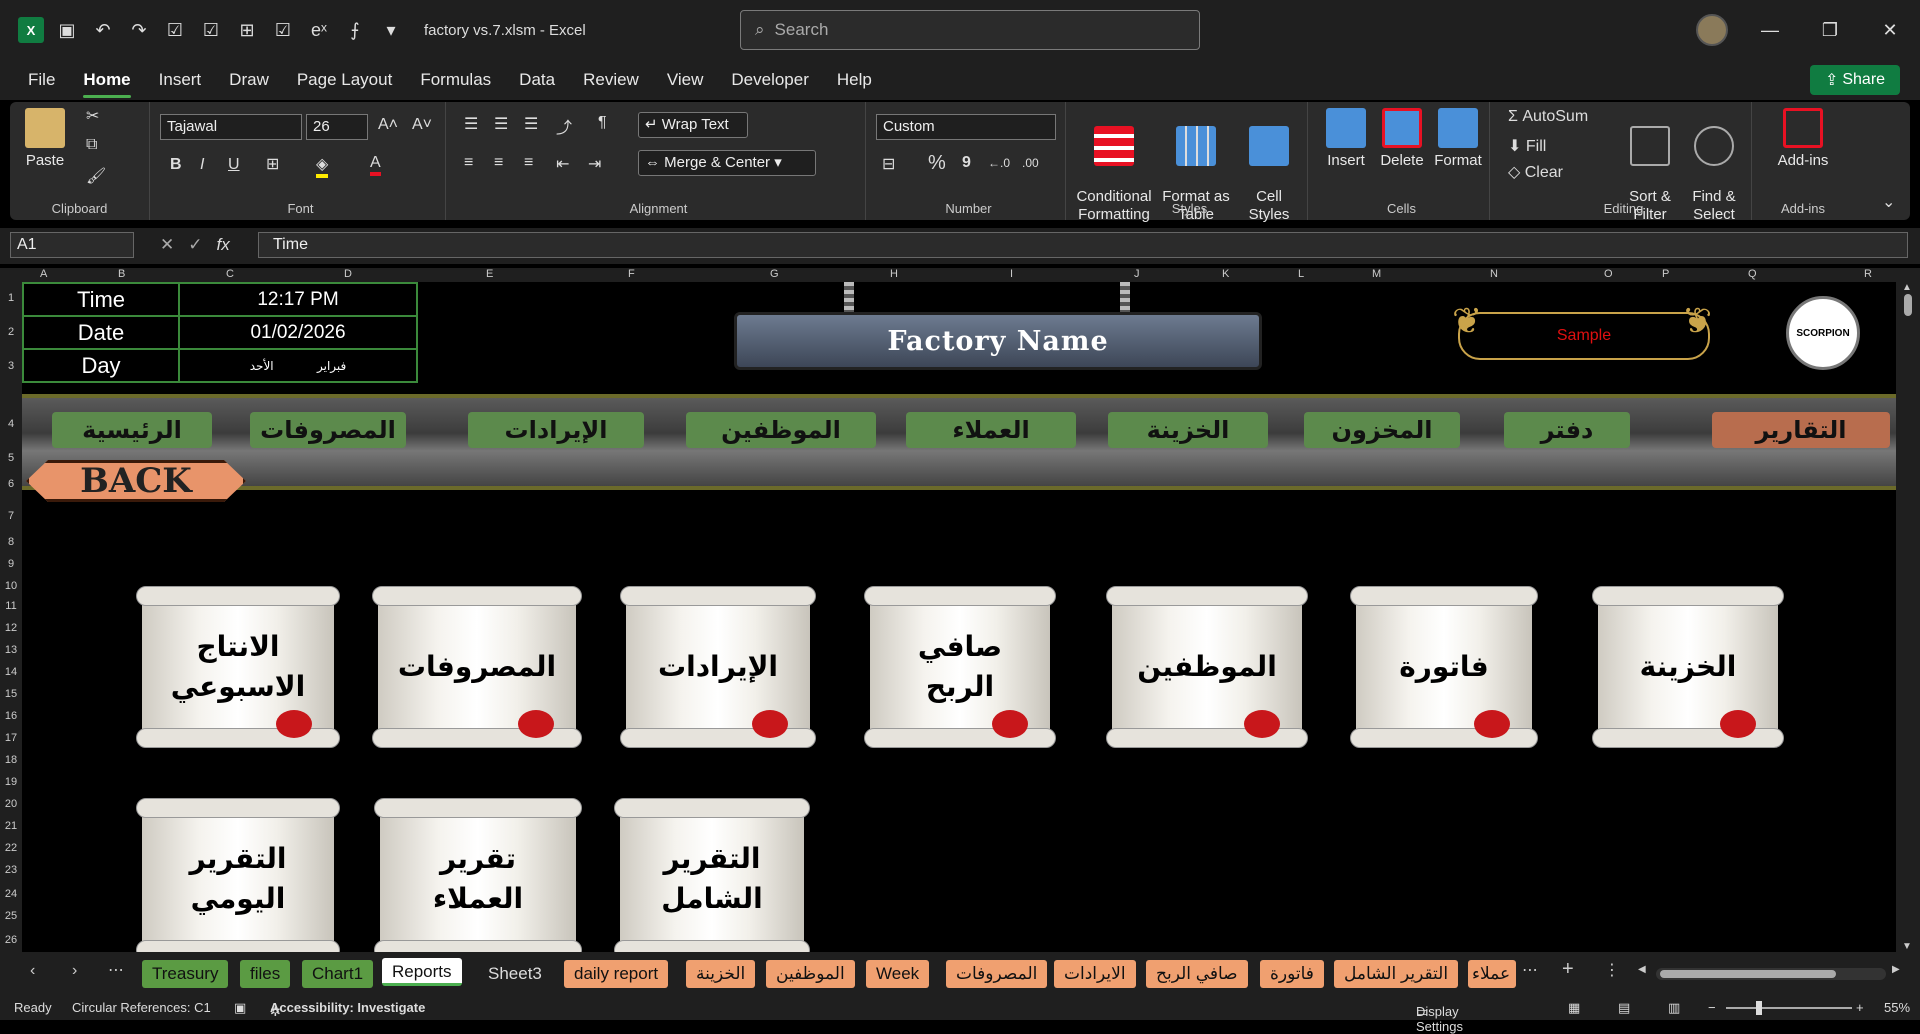 The width and height of the screenshot is (1920, 1034). Describe the element at coordinates (106, 80) in the screenshot. I see `tab-home: Home` at that location.